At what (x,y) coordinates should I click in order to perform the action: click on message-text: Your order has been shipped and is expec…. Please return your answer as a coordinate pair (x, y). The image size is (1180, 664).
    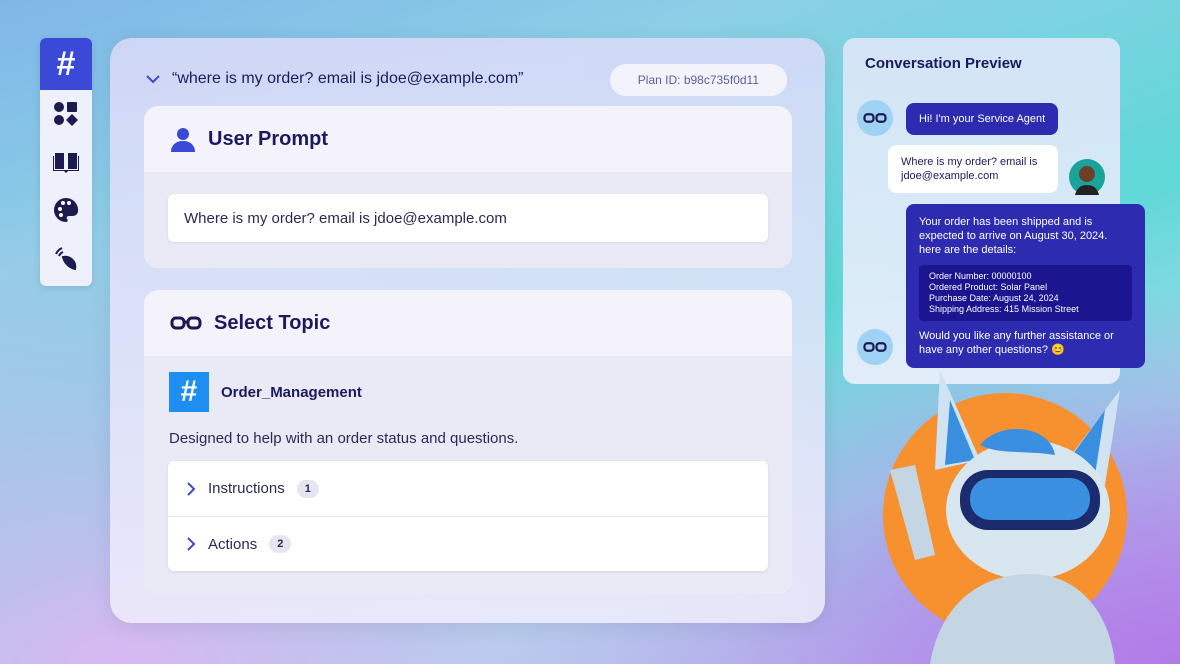
    Looking at the image, I should click on (1013, 236).